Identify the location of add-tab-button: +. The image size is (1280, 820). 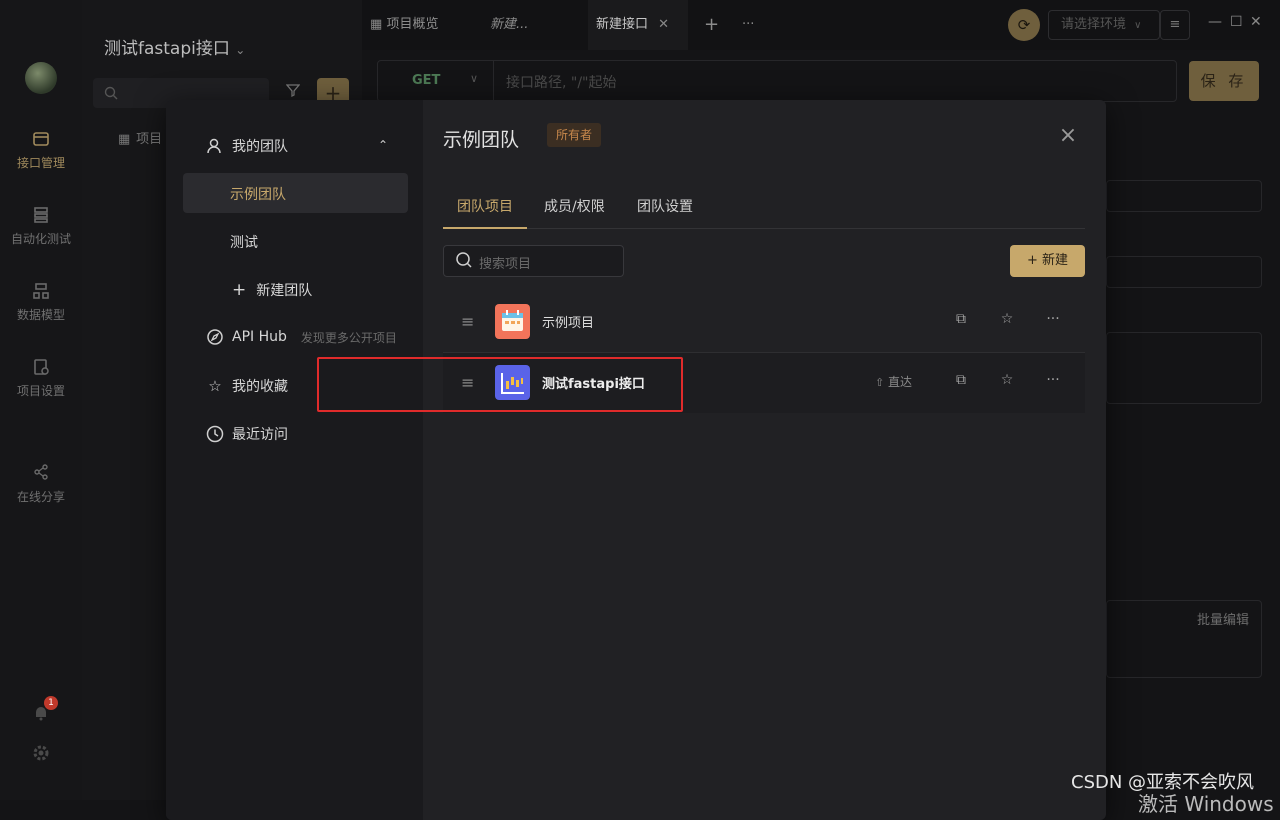
(711, 25).